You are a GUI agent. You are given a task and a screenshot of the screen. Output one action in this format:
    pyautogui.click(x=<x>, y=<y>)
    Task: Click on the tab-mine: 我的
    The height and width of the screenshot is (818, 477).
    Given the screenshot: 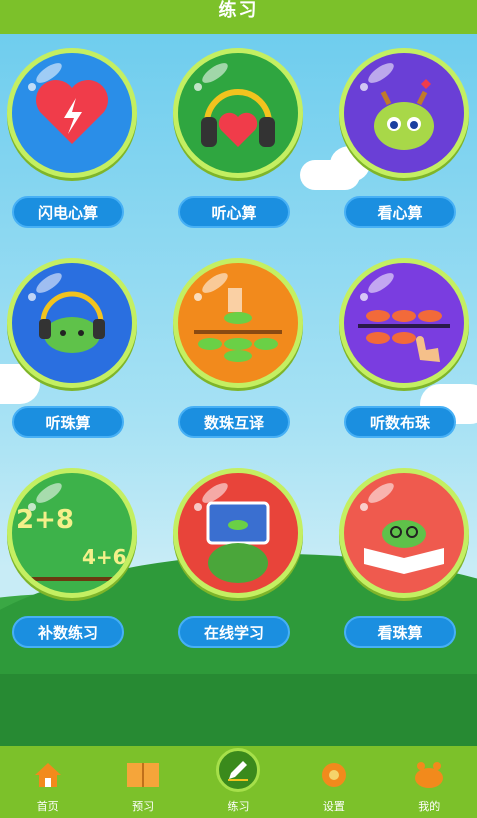 What is the action you would take?
    pyautogui.click(x=429, y=786)
    